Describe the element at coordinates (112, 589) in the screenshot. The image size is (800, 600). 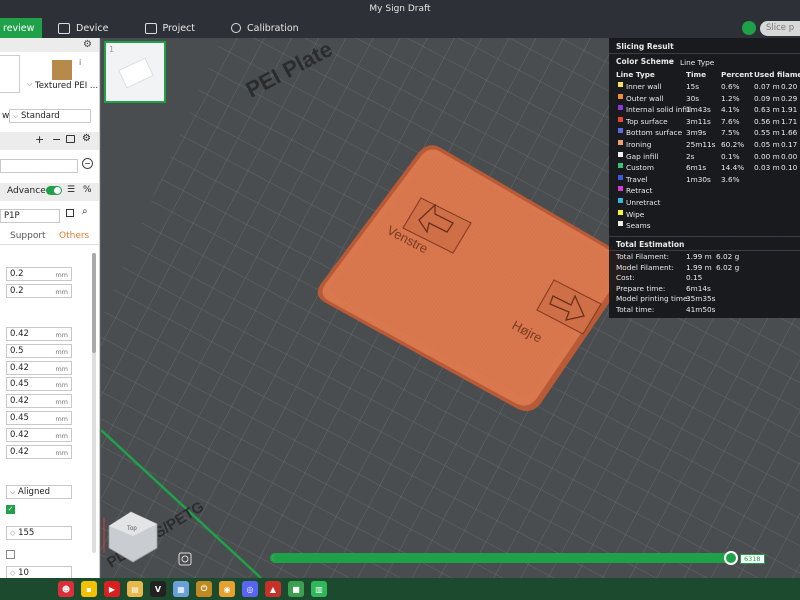
I see `media-player-icon: ▶` at that location.